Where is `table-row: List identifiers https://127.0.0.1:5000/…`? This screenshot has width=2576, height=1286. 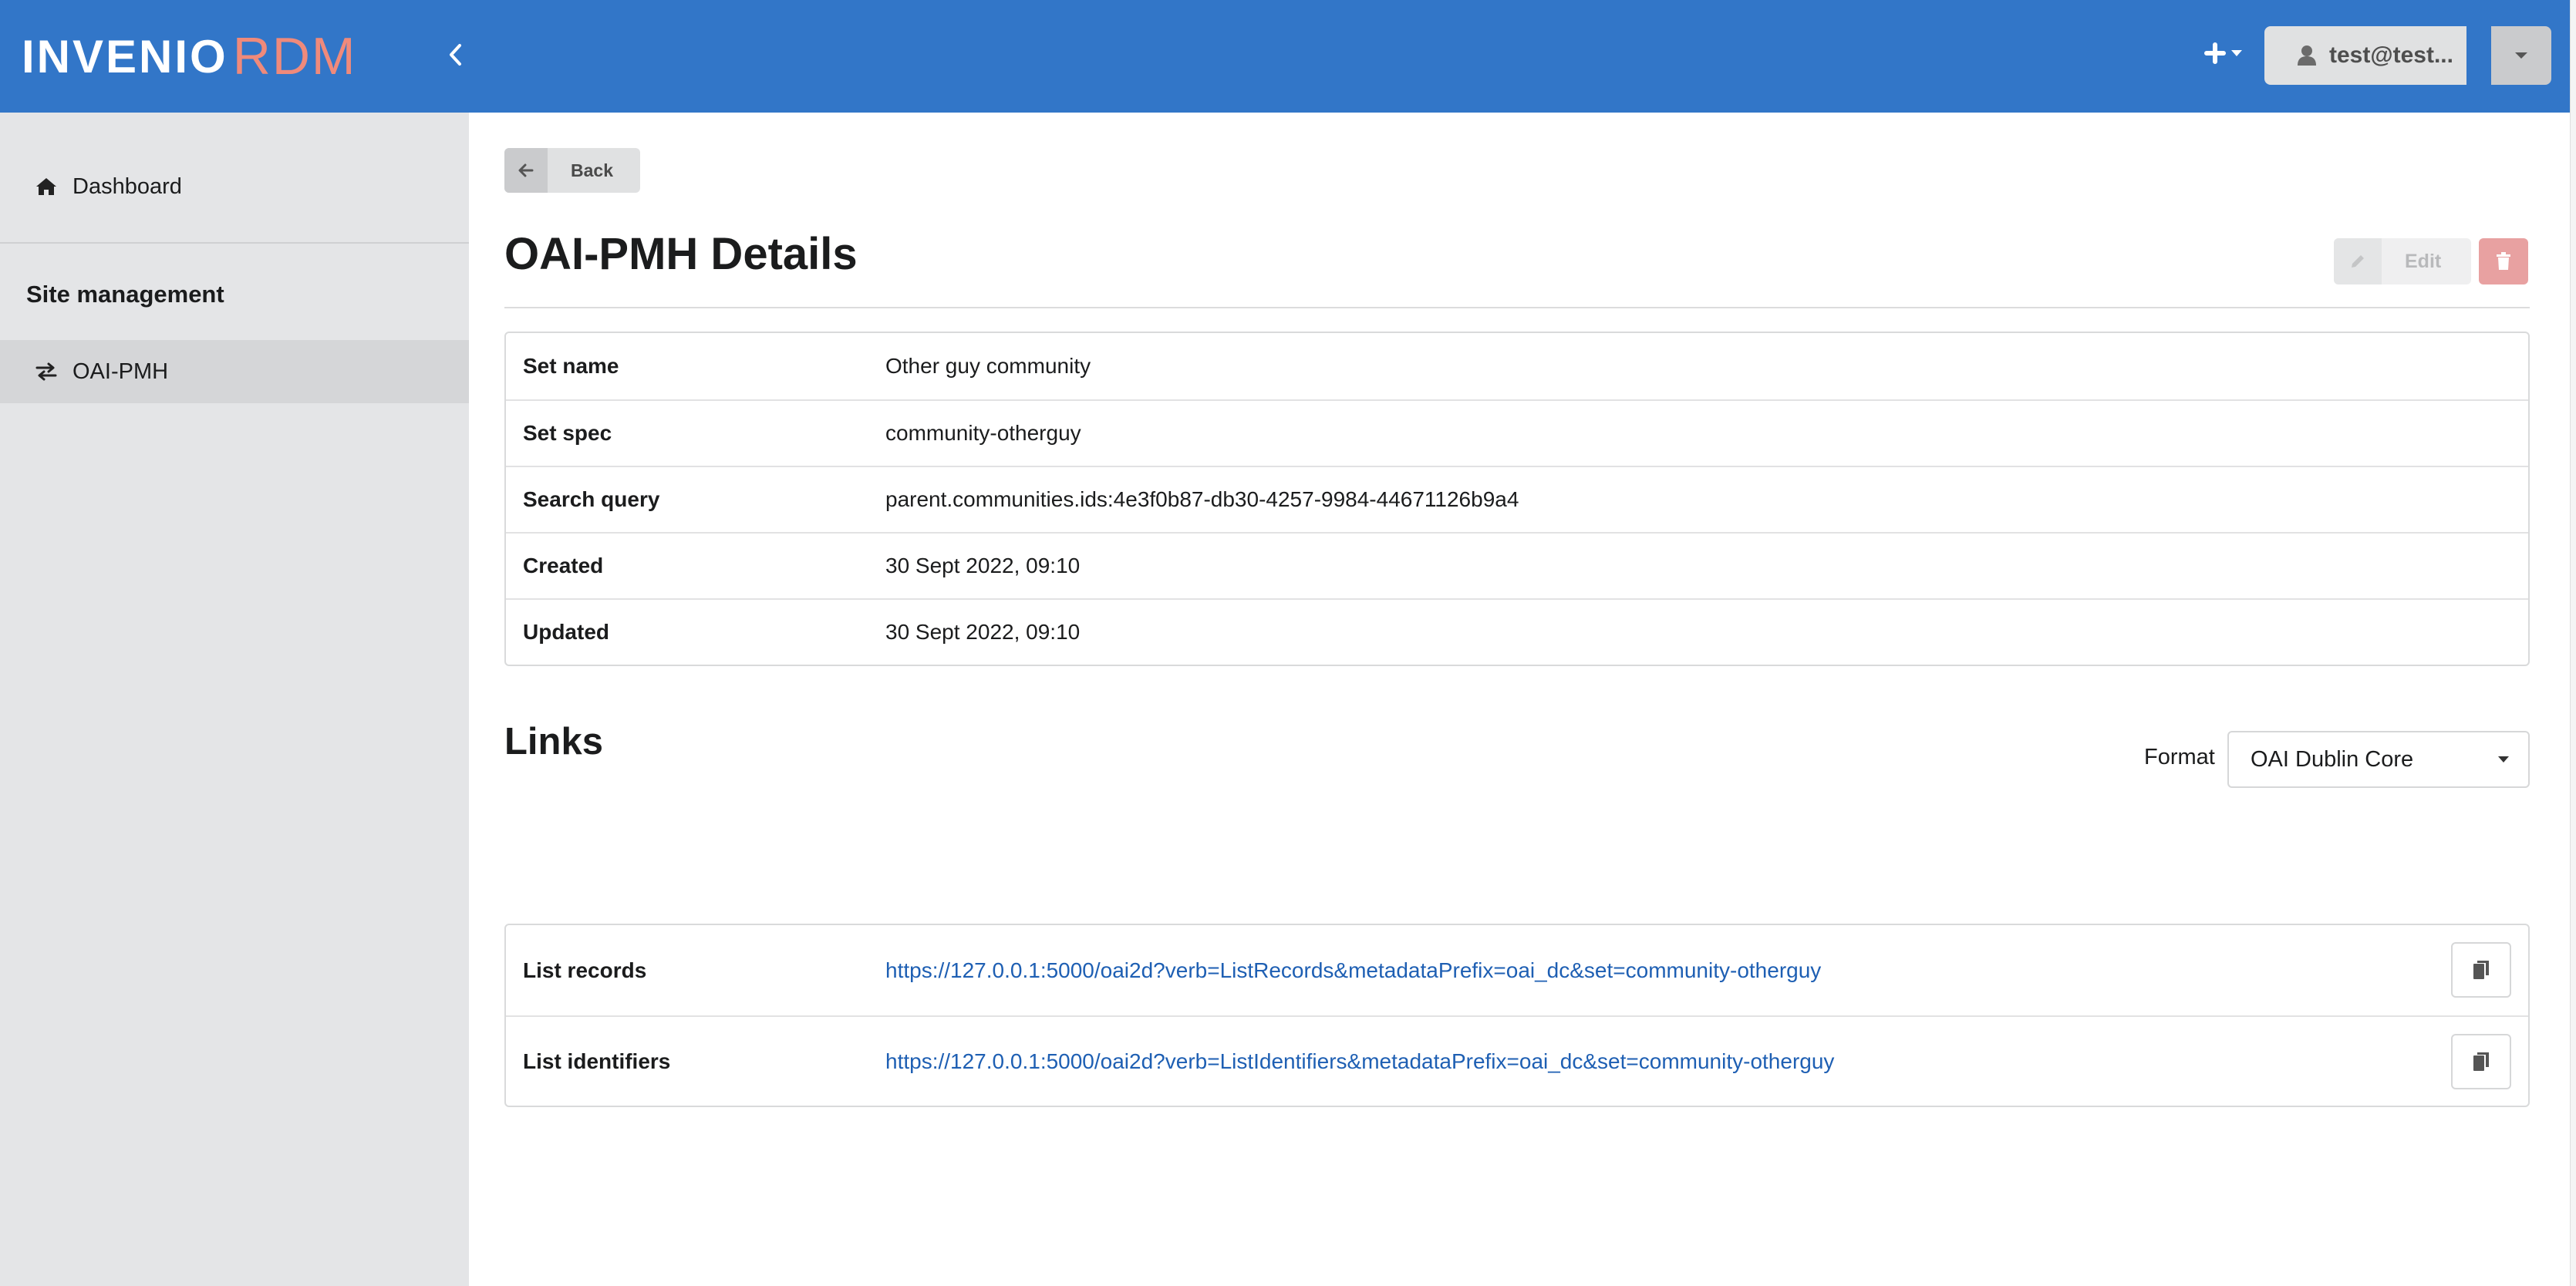 table-row: List identifiers https://127.0.0.1:5000/… is located at coordinates (1517, 1060).